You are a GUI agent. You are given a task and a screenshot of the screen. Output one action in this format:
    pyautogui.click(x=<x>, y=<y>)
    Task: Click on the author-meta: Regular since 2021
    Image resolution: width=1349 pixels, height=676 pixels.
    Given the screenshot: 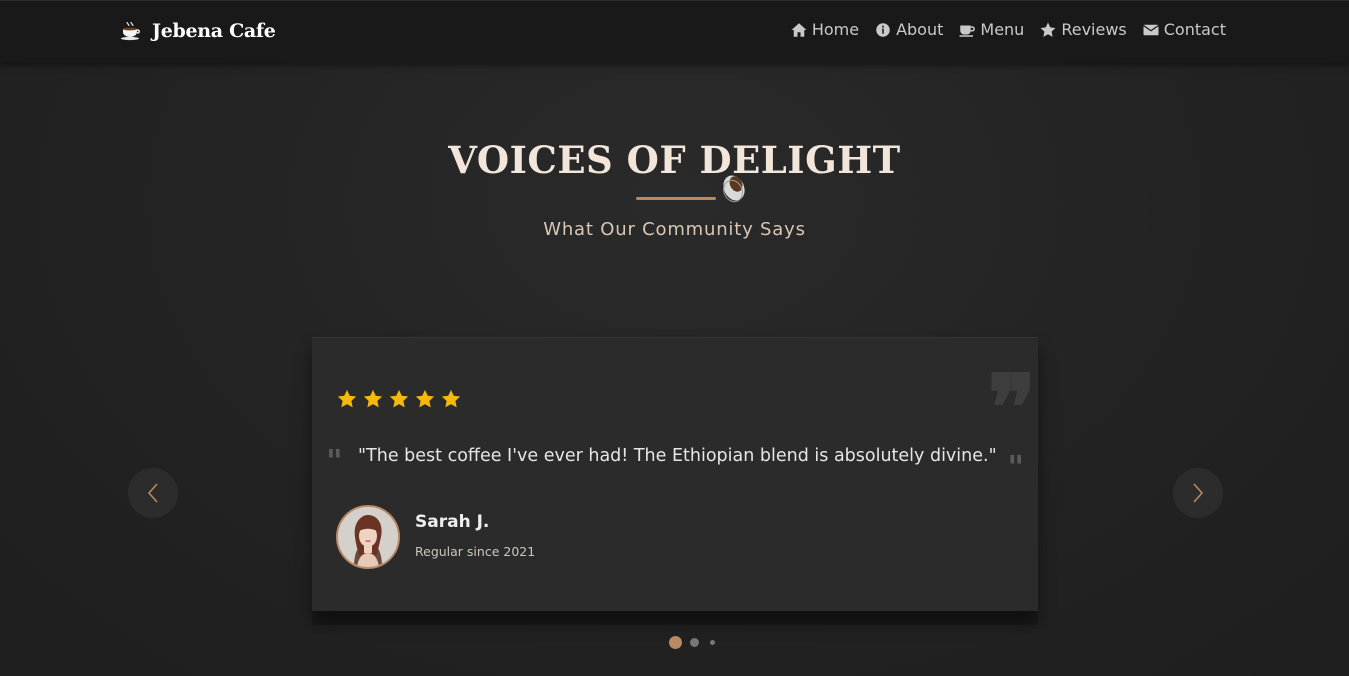 What is the action you would take?
    pyautogui.click(x=475, y=551)
    